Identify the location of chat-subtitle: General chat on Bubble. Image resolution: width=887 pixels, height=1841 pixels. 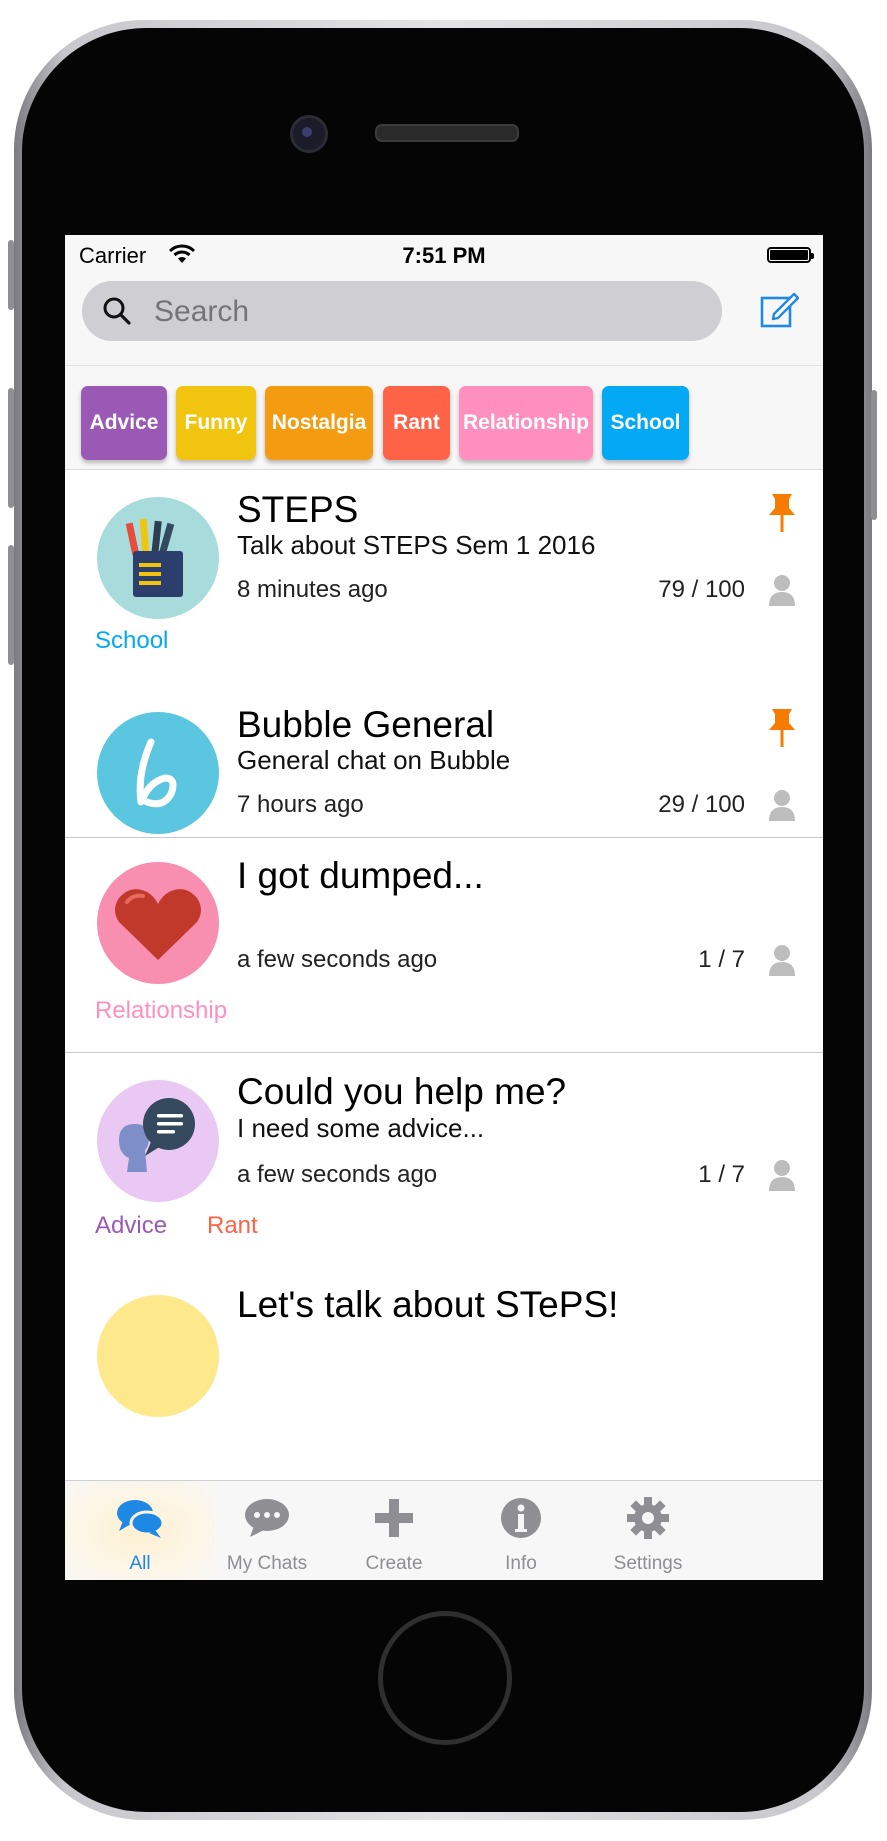
(374, 760).